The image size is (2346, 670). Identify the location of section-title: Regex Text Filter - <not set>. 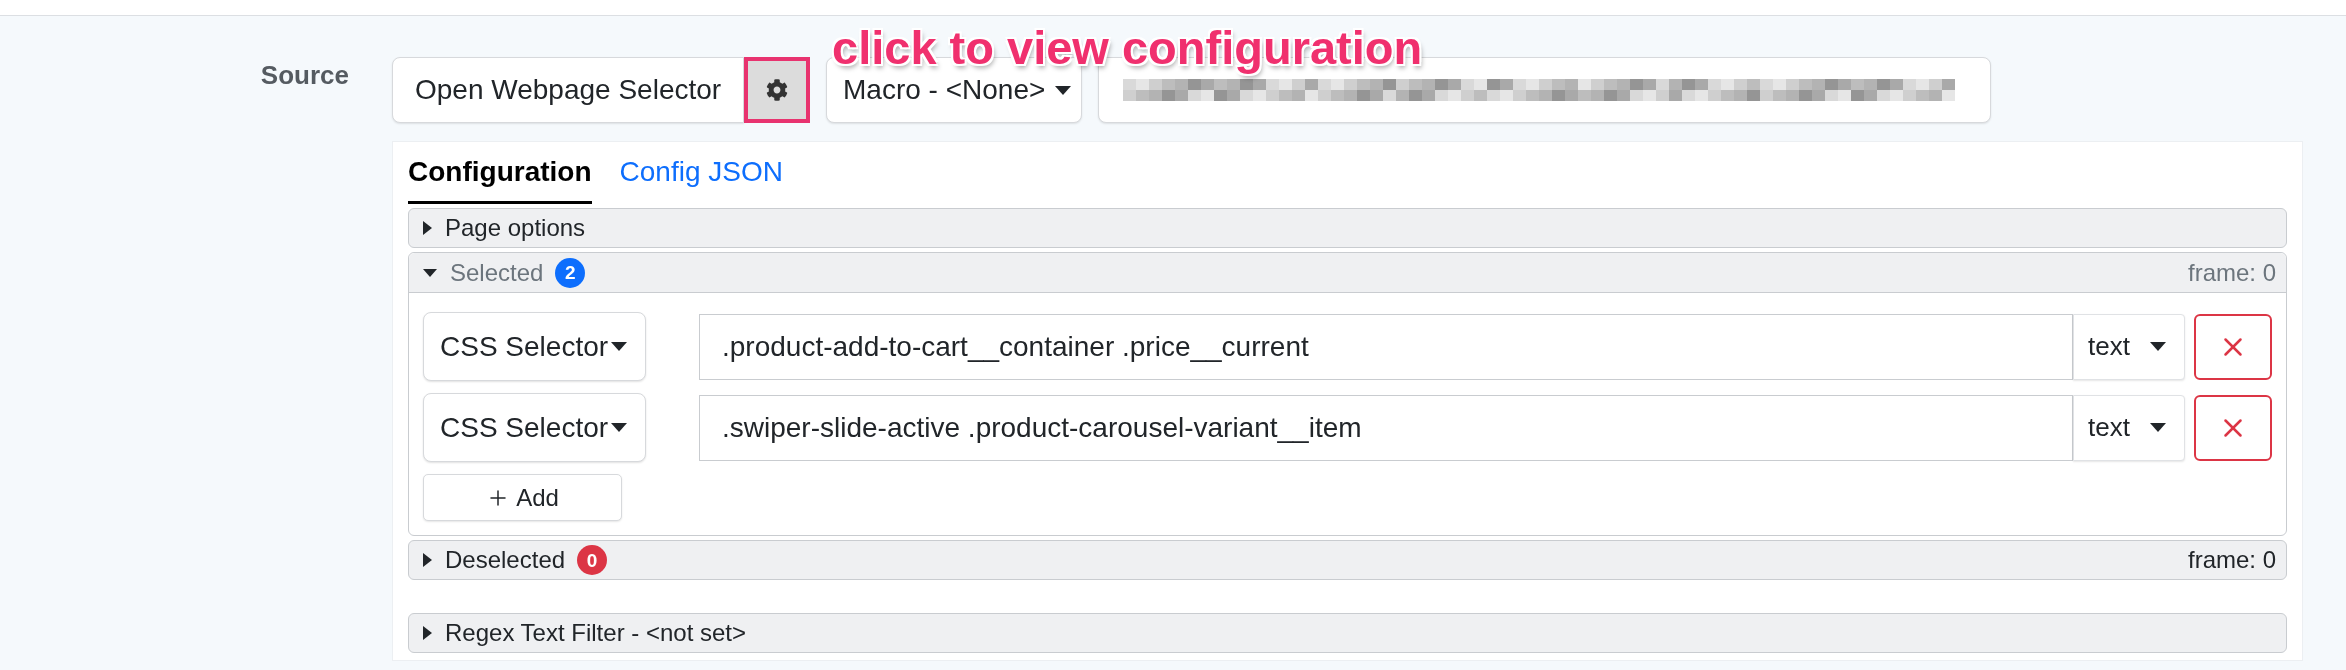
(596, 633).